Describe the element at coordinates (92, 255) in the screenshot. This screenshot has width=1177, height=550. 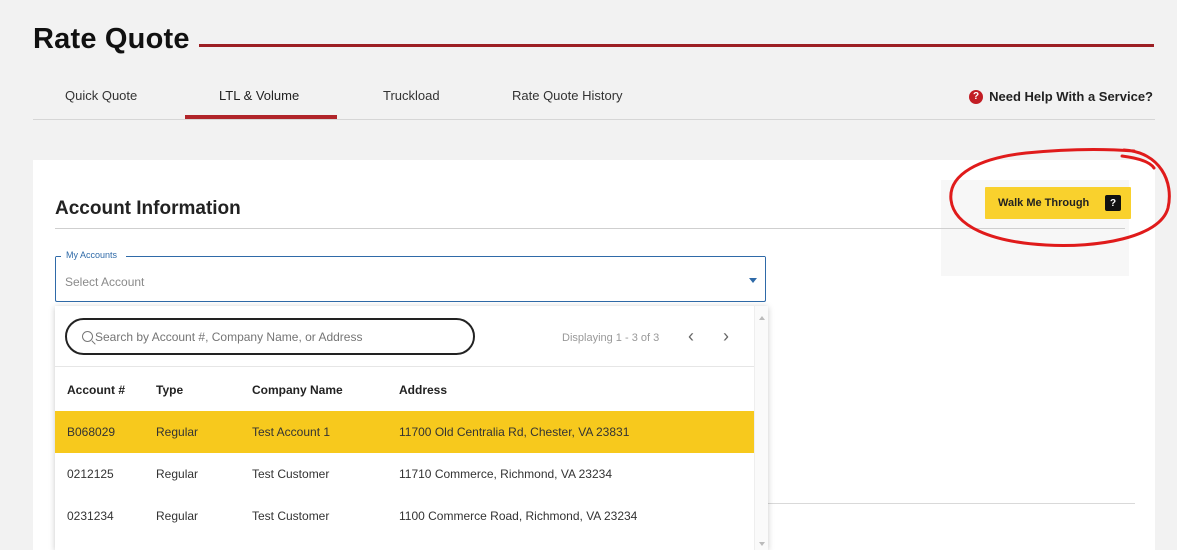
I see `account-select-label: My Accounts` at that location.